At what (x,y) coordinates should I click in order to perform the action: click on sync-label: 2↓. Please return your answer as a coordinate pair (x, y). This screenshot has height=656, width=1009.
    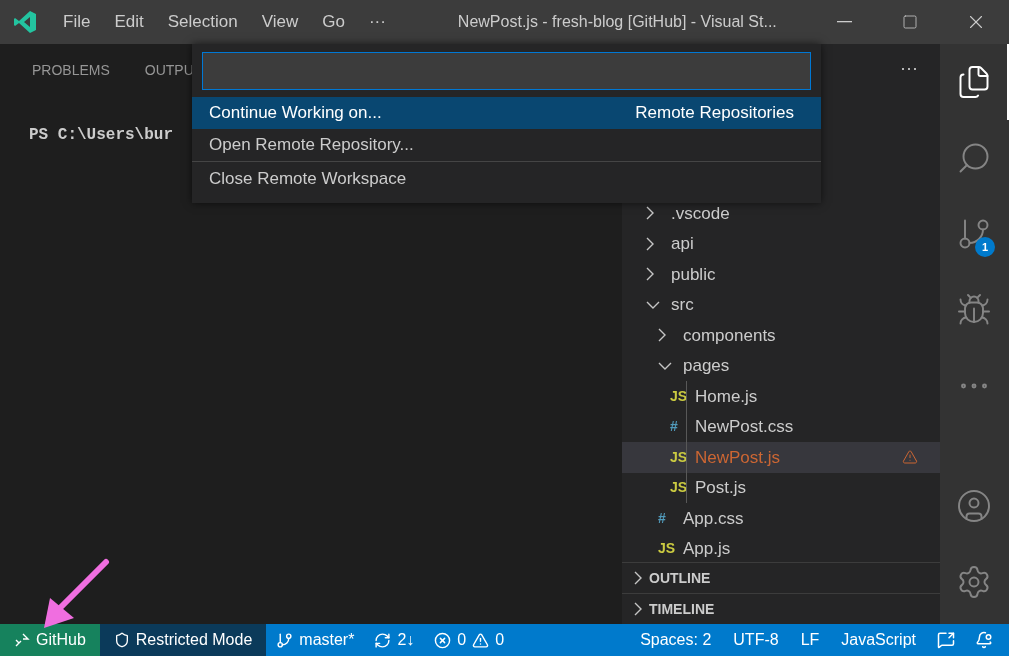
    Looking at the image, I should click on (406, 640).